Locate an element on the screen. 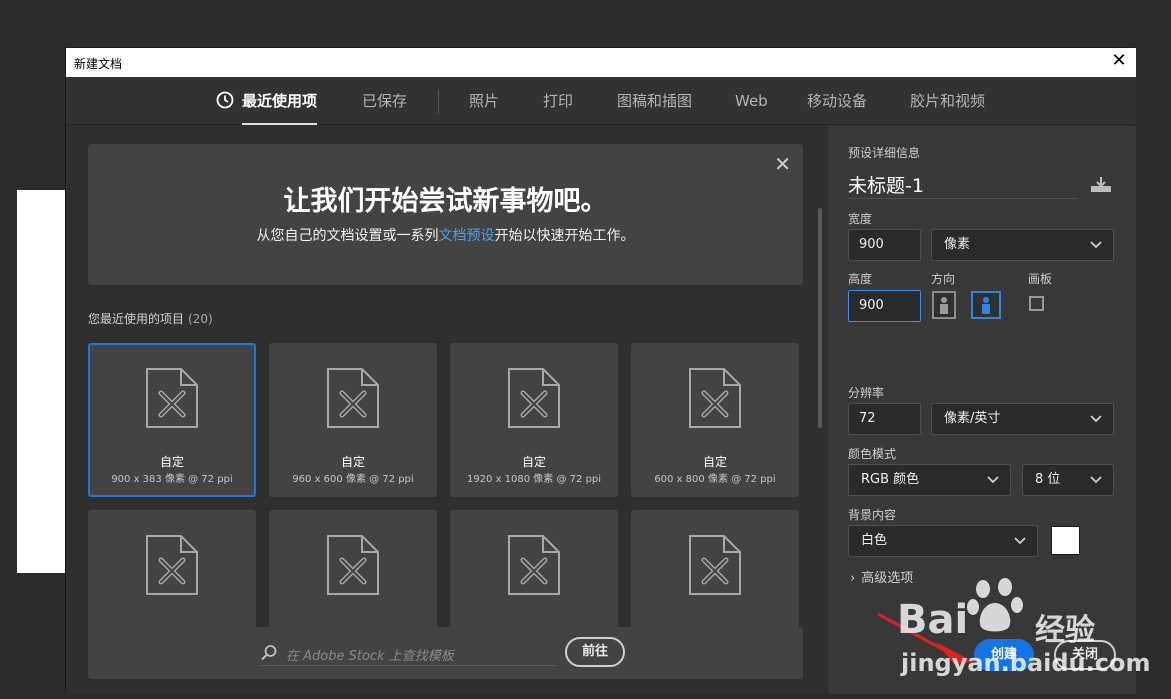  banner-text-after: 开始以快速开始工作。 is located at coordinates (564, 236).